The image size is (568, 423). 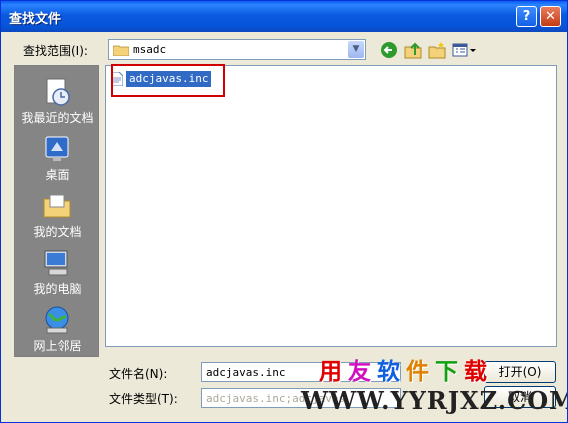 What do you see at coordinates (284, 16) in the screenshot?
I see `title-bar: 查找文件 ? ✕` at bounding box center [284, 16].